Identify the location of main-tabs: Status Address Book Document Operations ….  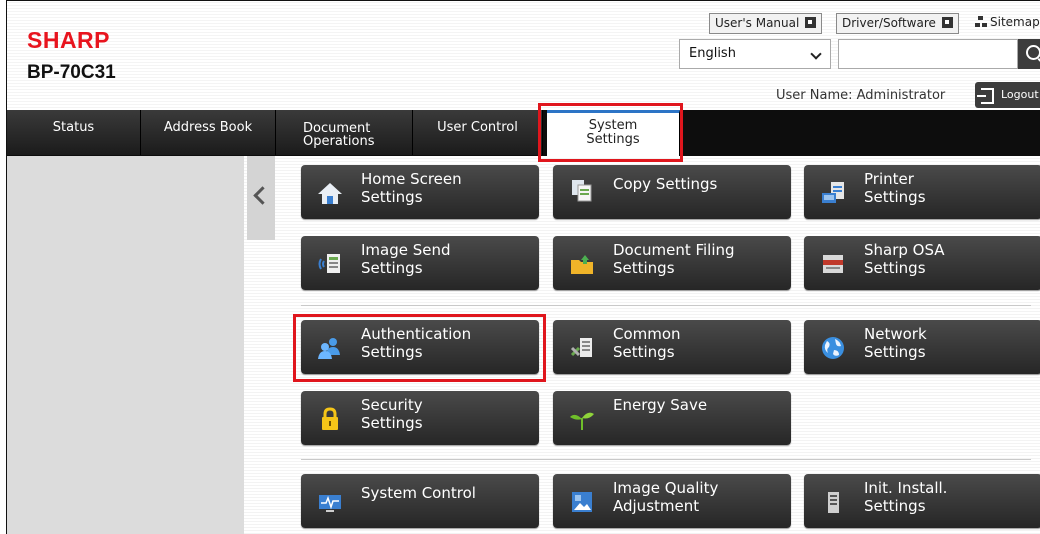
(523, 133).